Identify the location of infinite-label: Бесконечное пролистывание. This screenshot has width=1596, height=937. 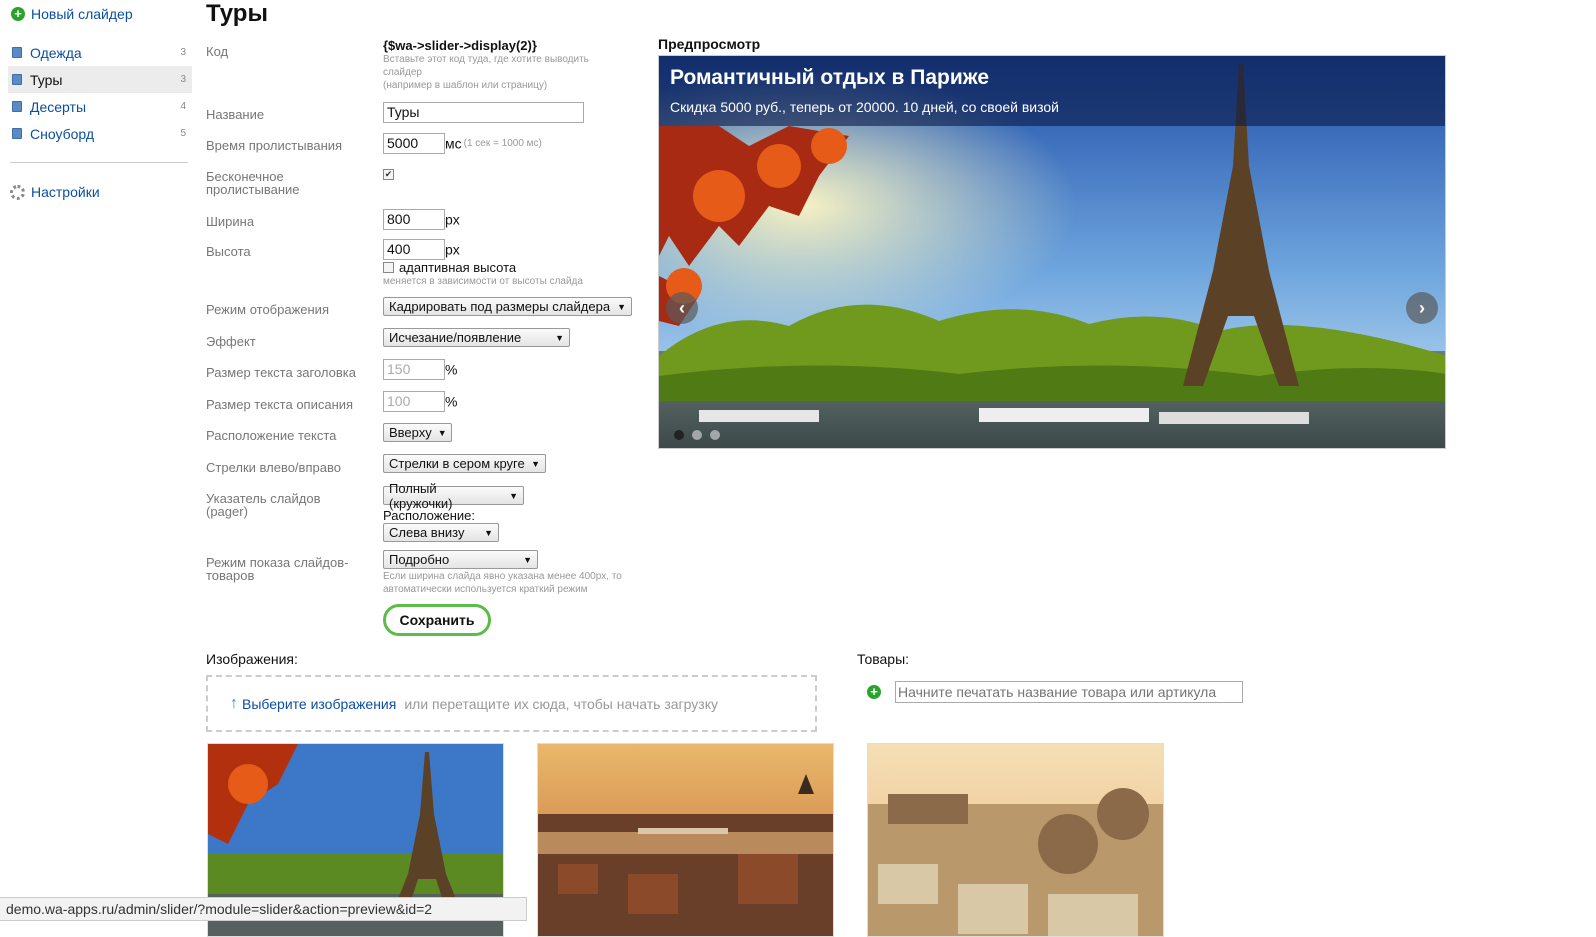
(253, 183).